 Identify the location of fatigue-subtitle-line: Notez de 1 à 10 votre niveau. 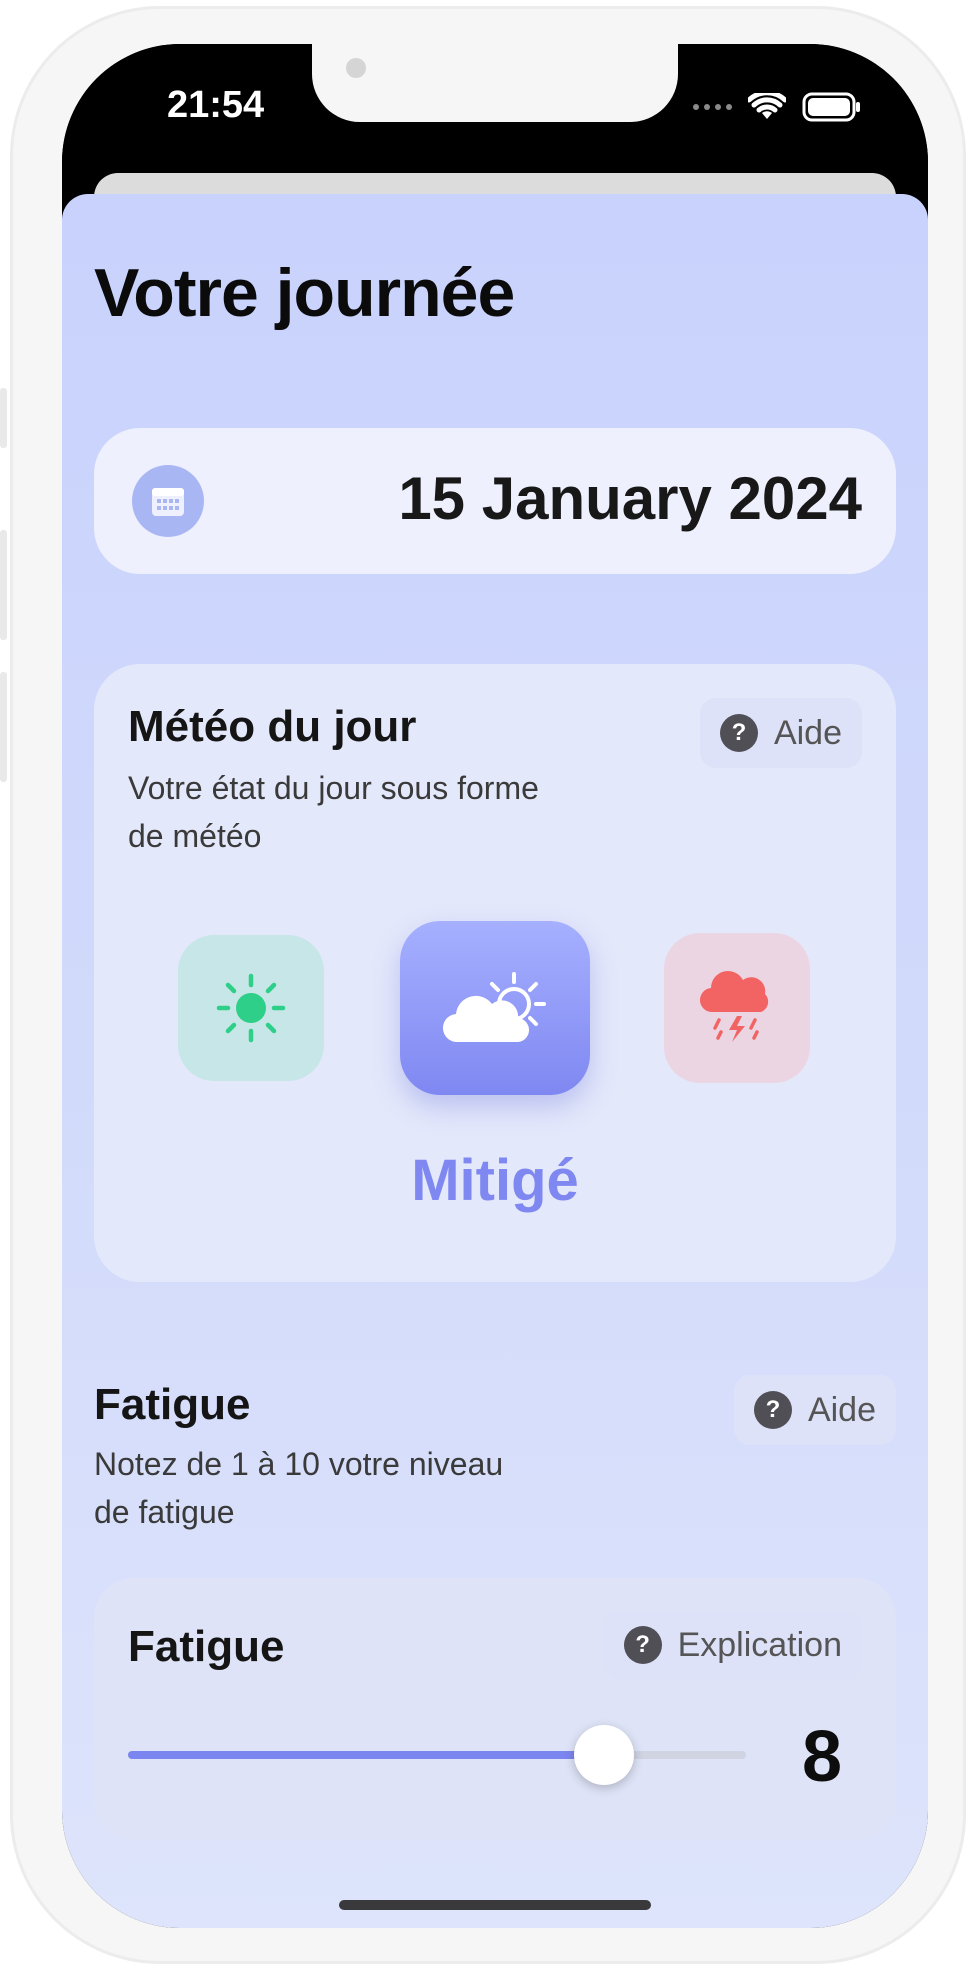
(299, 1464).